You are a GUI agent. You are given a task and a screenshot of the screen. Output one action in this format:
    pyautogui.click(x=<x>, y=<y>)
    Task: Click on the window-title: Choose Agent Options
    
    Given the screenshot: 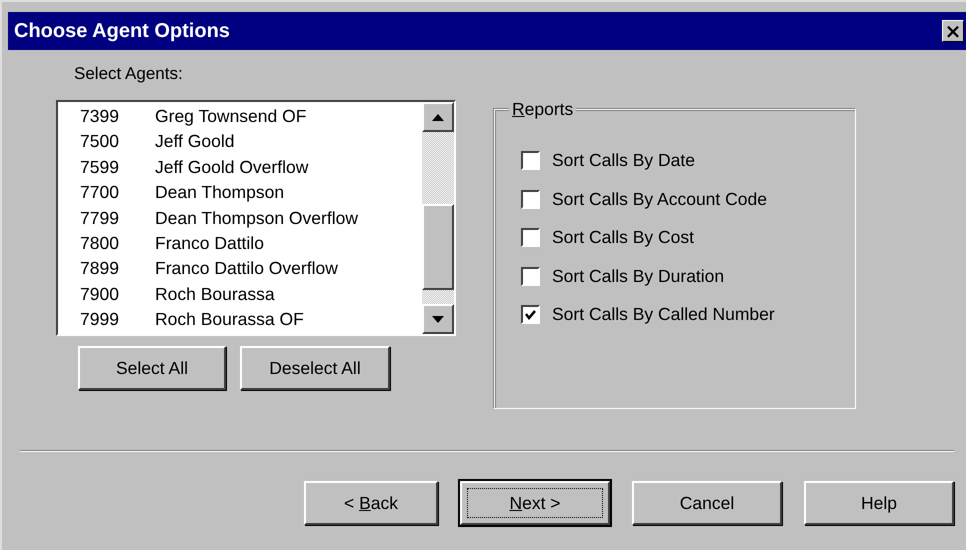 What is the action you would take?
    pyautogui.click(x=121, y=31)
    